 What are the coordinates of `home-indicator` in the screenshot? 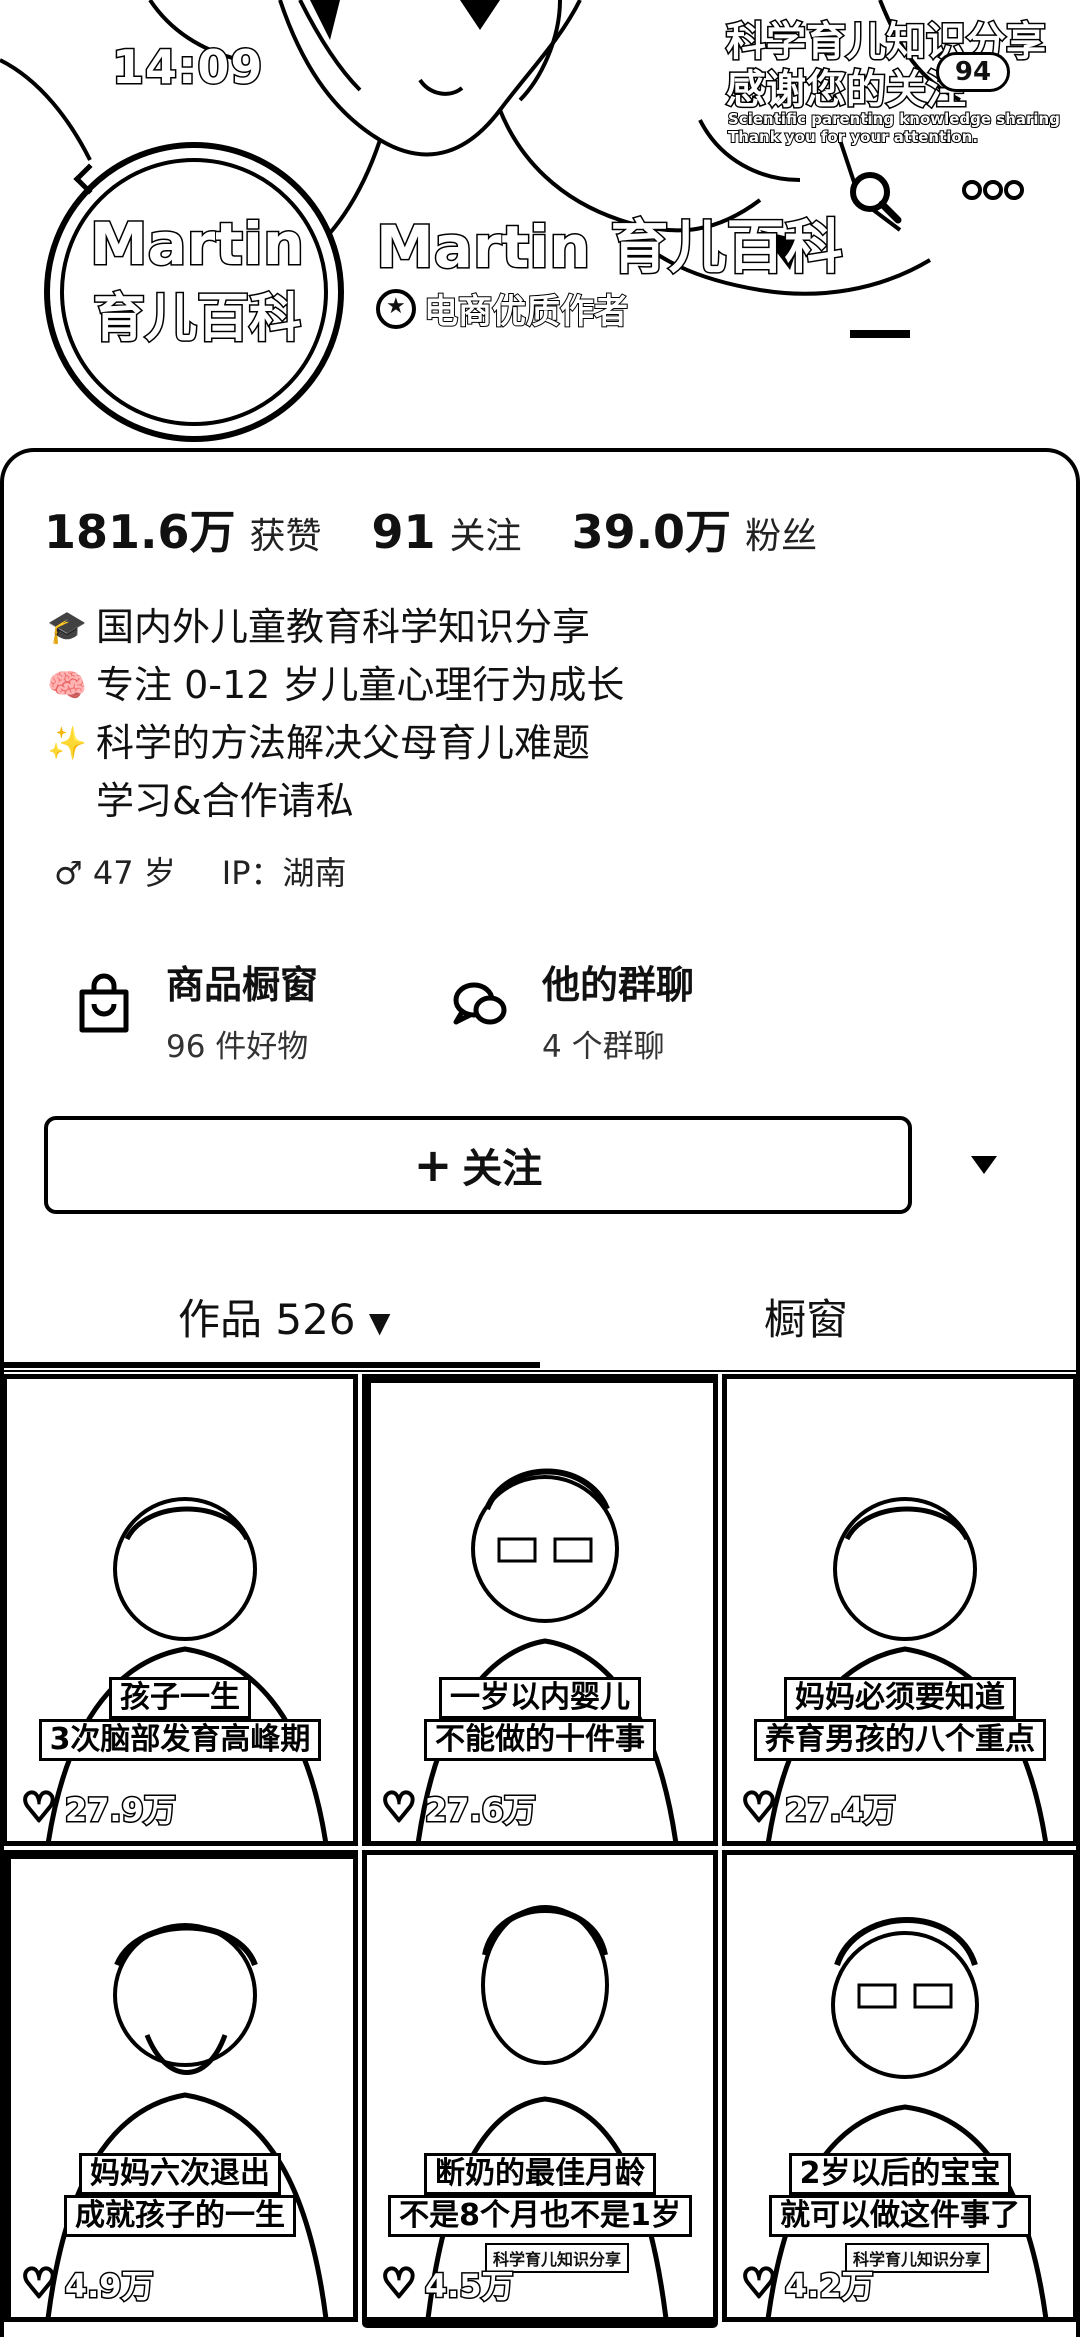 It's located at (540, 2323).